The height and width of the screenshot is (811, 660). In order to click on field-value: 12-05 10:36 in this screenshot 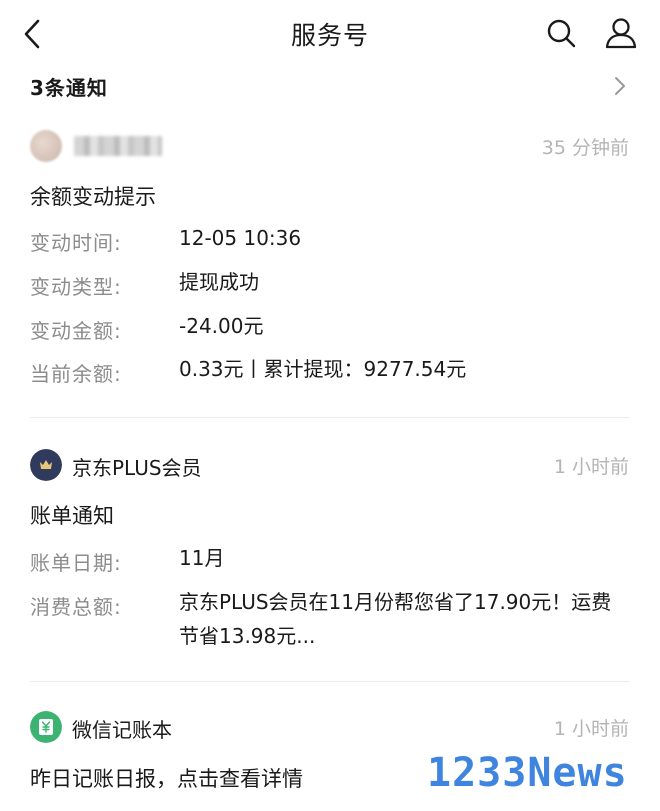, I will do `click(240, 238)`.